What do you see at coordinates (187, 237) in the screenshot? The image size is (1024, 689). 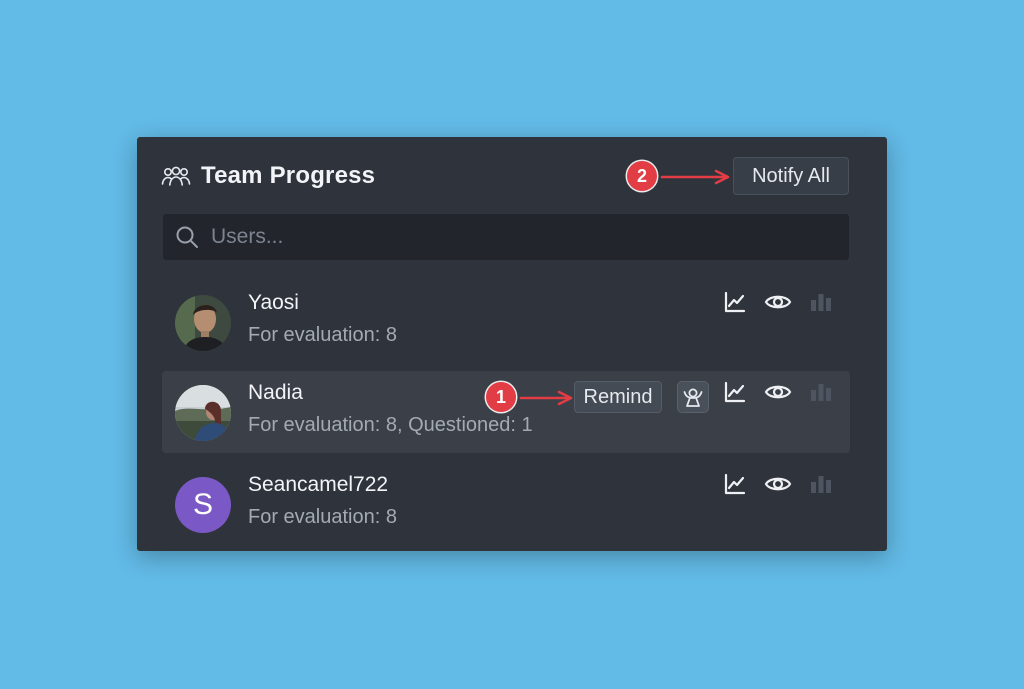 I see `search-icon` at bounding box center [187, 237].